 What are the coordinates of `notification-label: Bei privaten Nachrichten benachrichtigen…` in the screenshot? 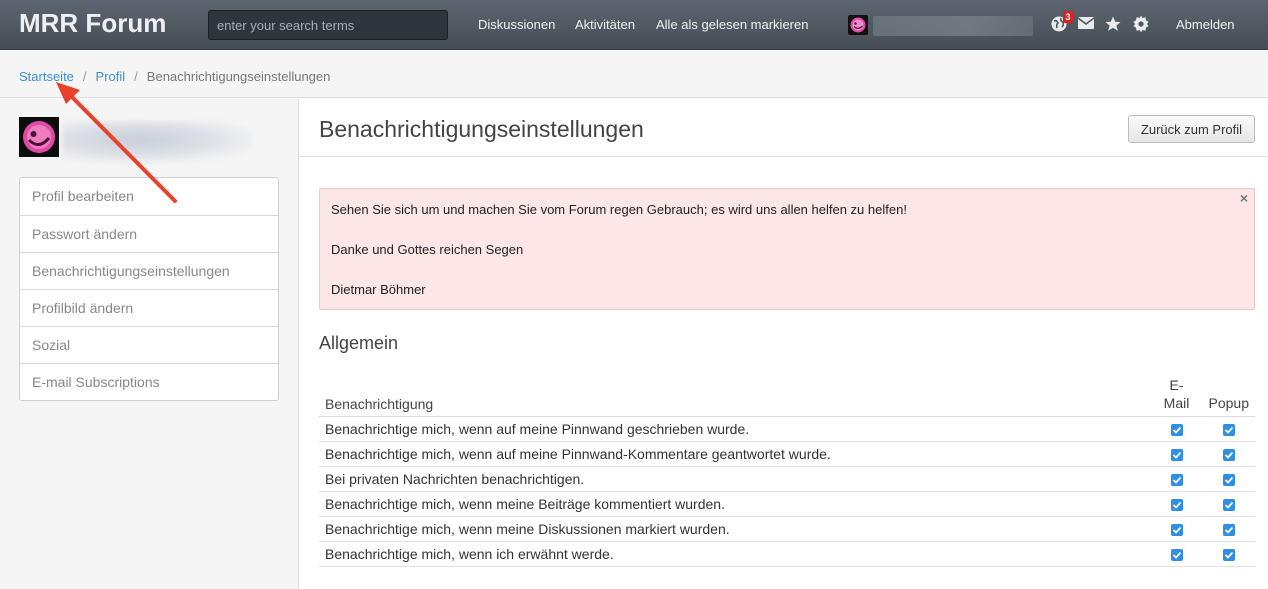 It's located at (735, 479).